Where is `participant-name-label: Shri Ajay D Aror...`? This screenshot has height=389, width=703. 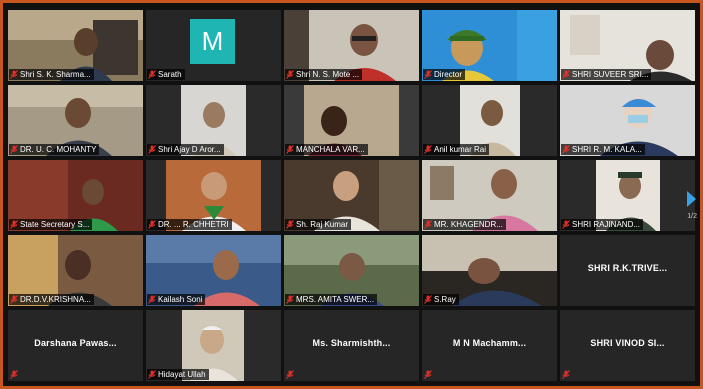 participant-name-label: Shri Ajay D Aror... is located at coordinates (185, 149).